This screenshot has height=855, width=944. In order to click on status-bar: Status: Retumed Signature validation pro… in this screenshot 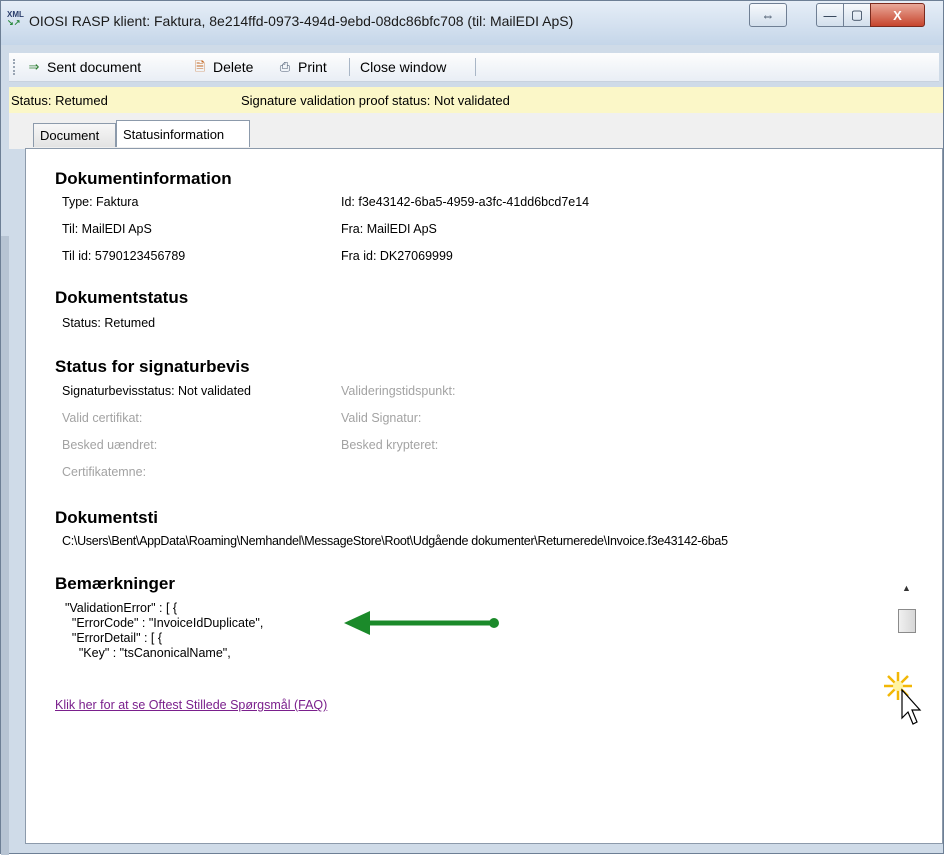, I will do `click(476, 100)`.